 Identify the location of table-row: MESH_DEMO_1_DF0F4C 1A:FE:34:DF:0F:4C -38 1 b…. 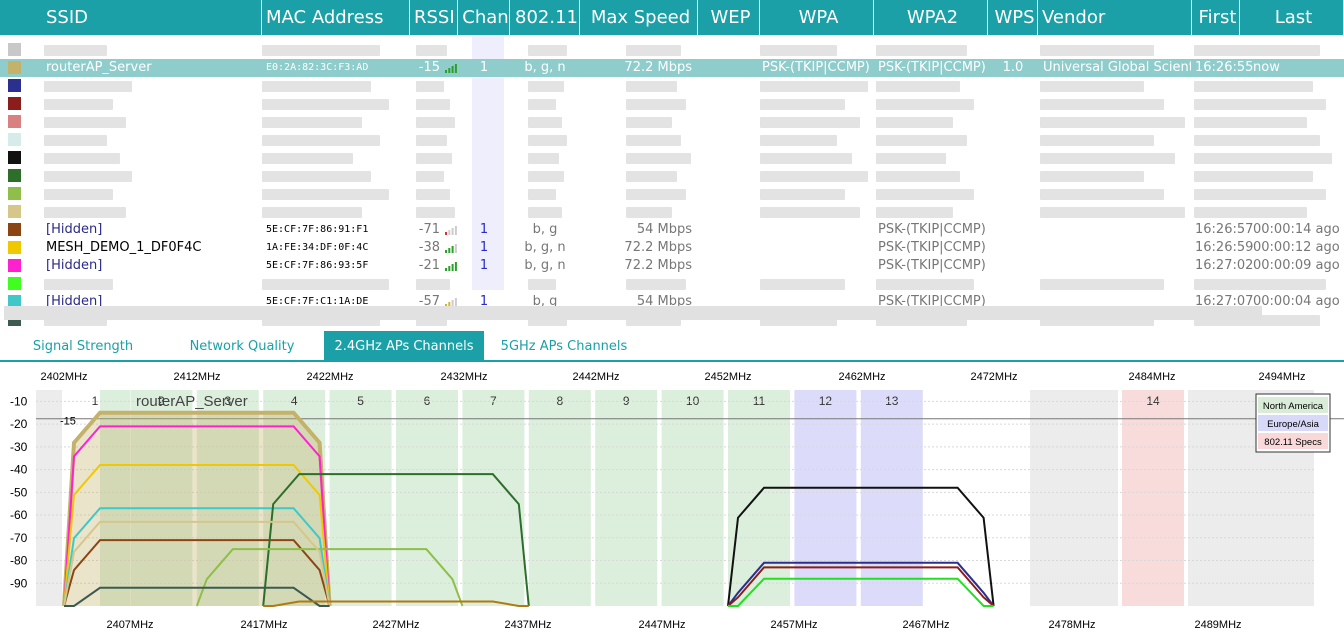
(672, 248).